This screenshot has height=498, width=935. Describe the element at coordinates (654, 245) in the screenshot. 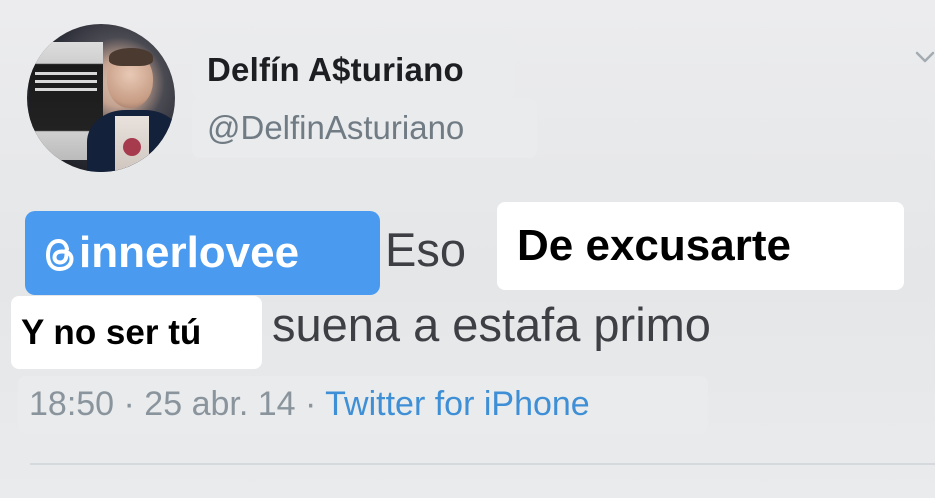

I see `caption-overlay-text: De excusarte` at that location.